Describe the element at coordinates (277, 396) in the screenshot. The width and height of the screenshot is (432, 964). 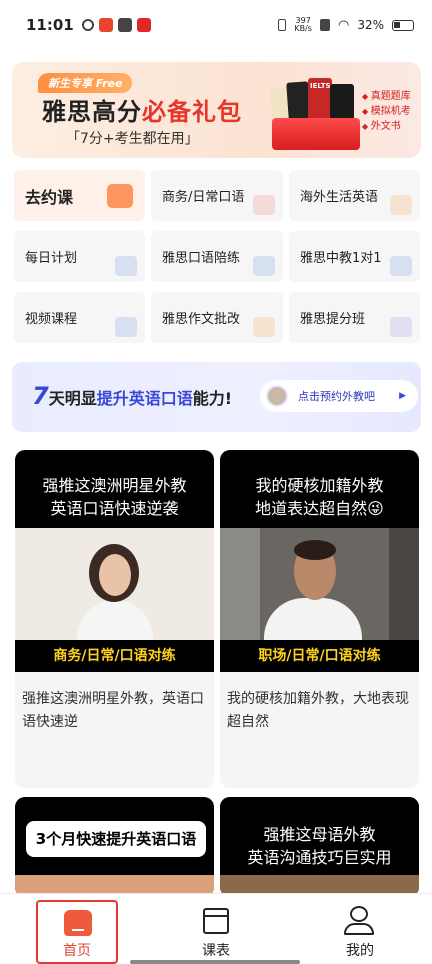
I see `tutor-avatar` at that location.